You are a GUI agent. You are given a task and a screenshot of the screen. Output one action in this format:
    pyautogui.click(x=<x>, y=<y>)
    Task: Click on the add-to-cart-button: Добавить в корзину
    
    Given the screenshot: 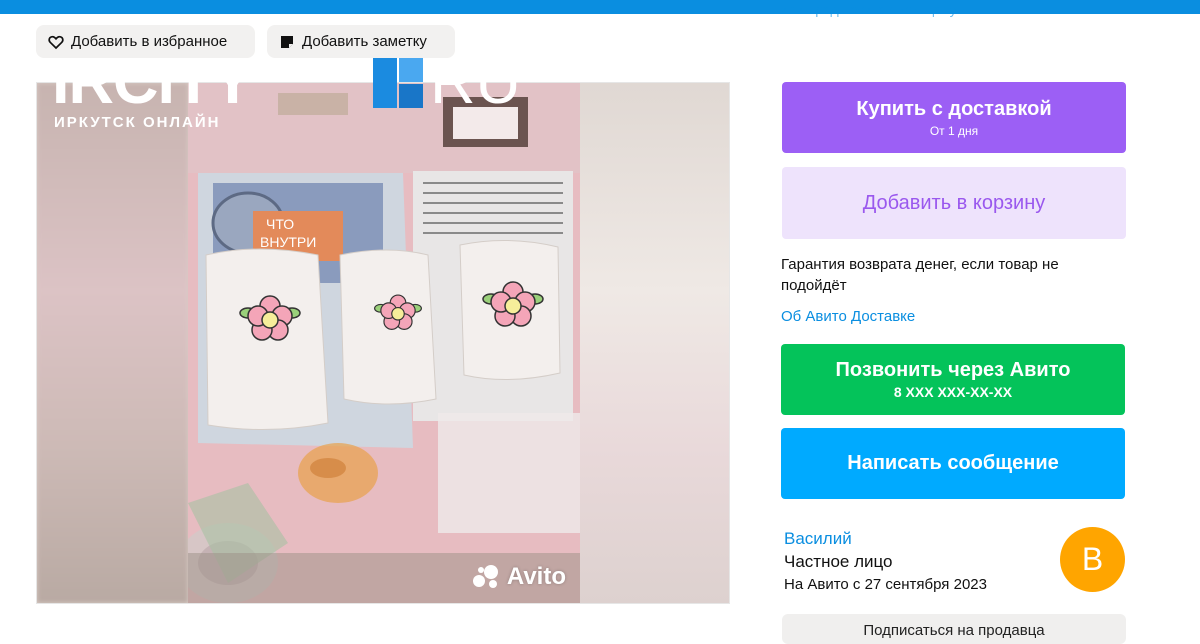 What is the action you would take?
    pyautogui.click(x=954, y=203)
    